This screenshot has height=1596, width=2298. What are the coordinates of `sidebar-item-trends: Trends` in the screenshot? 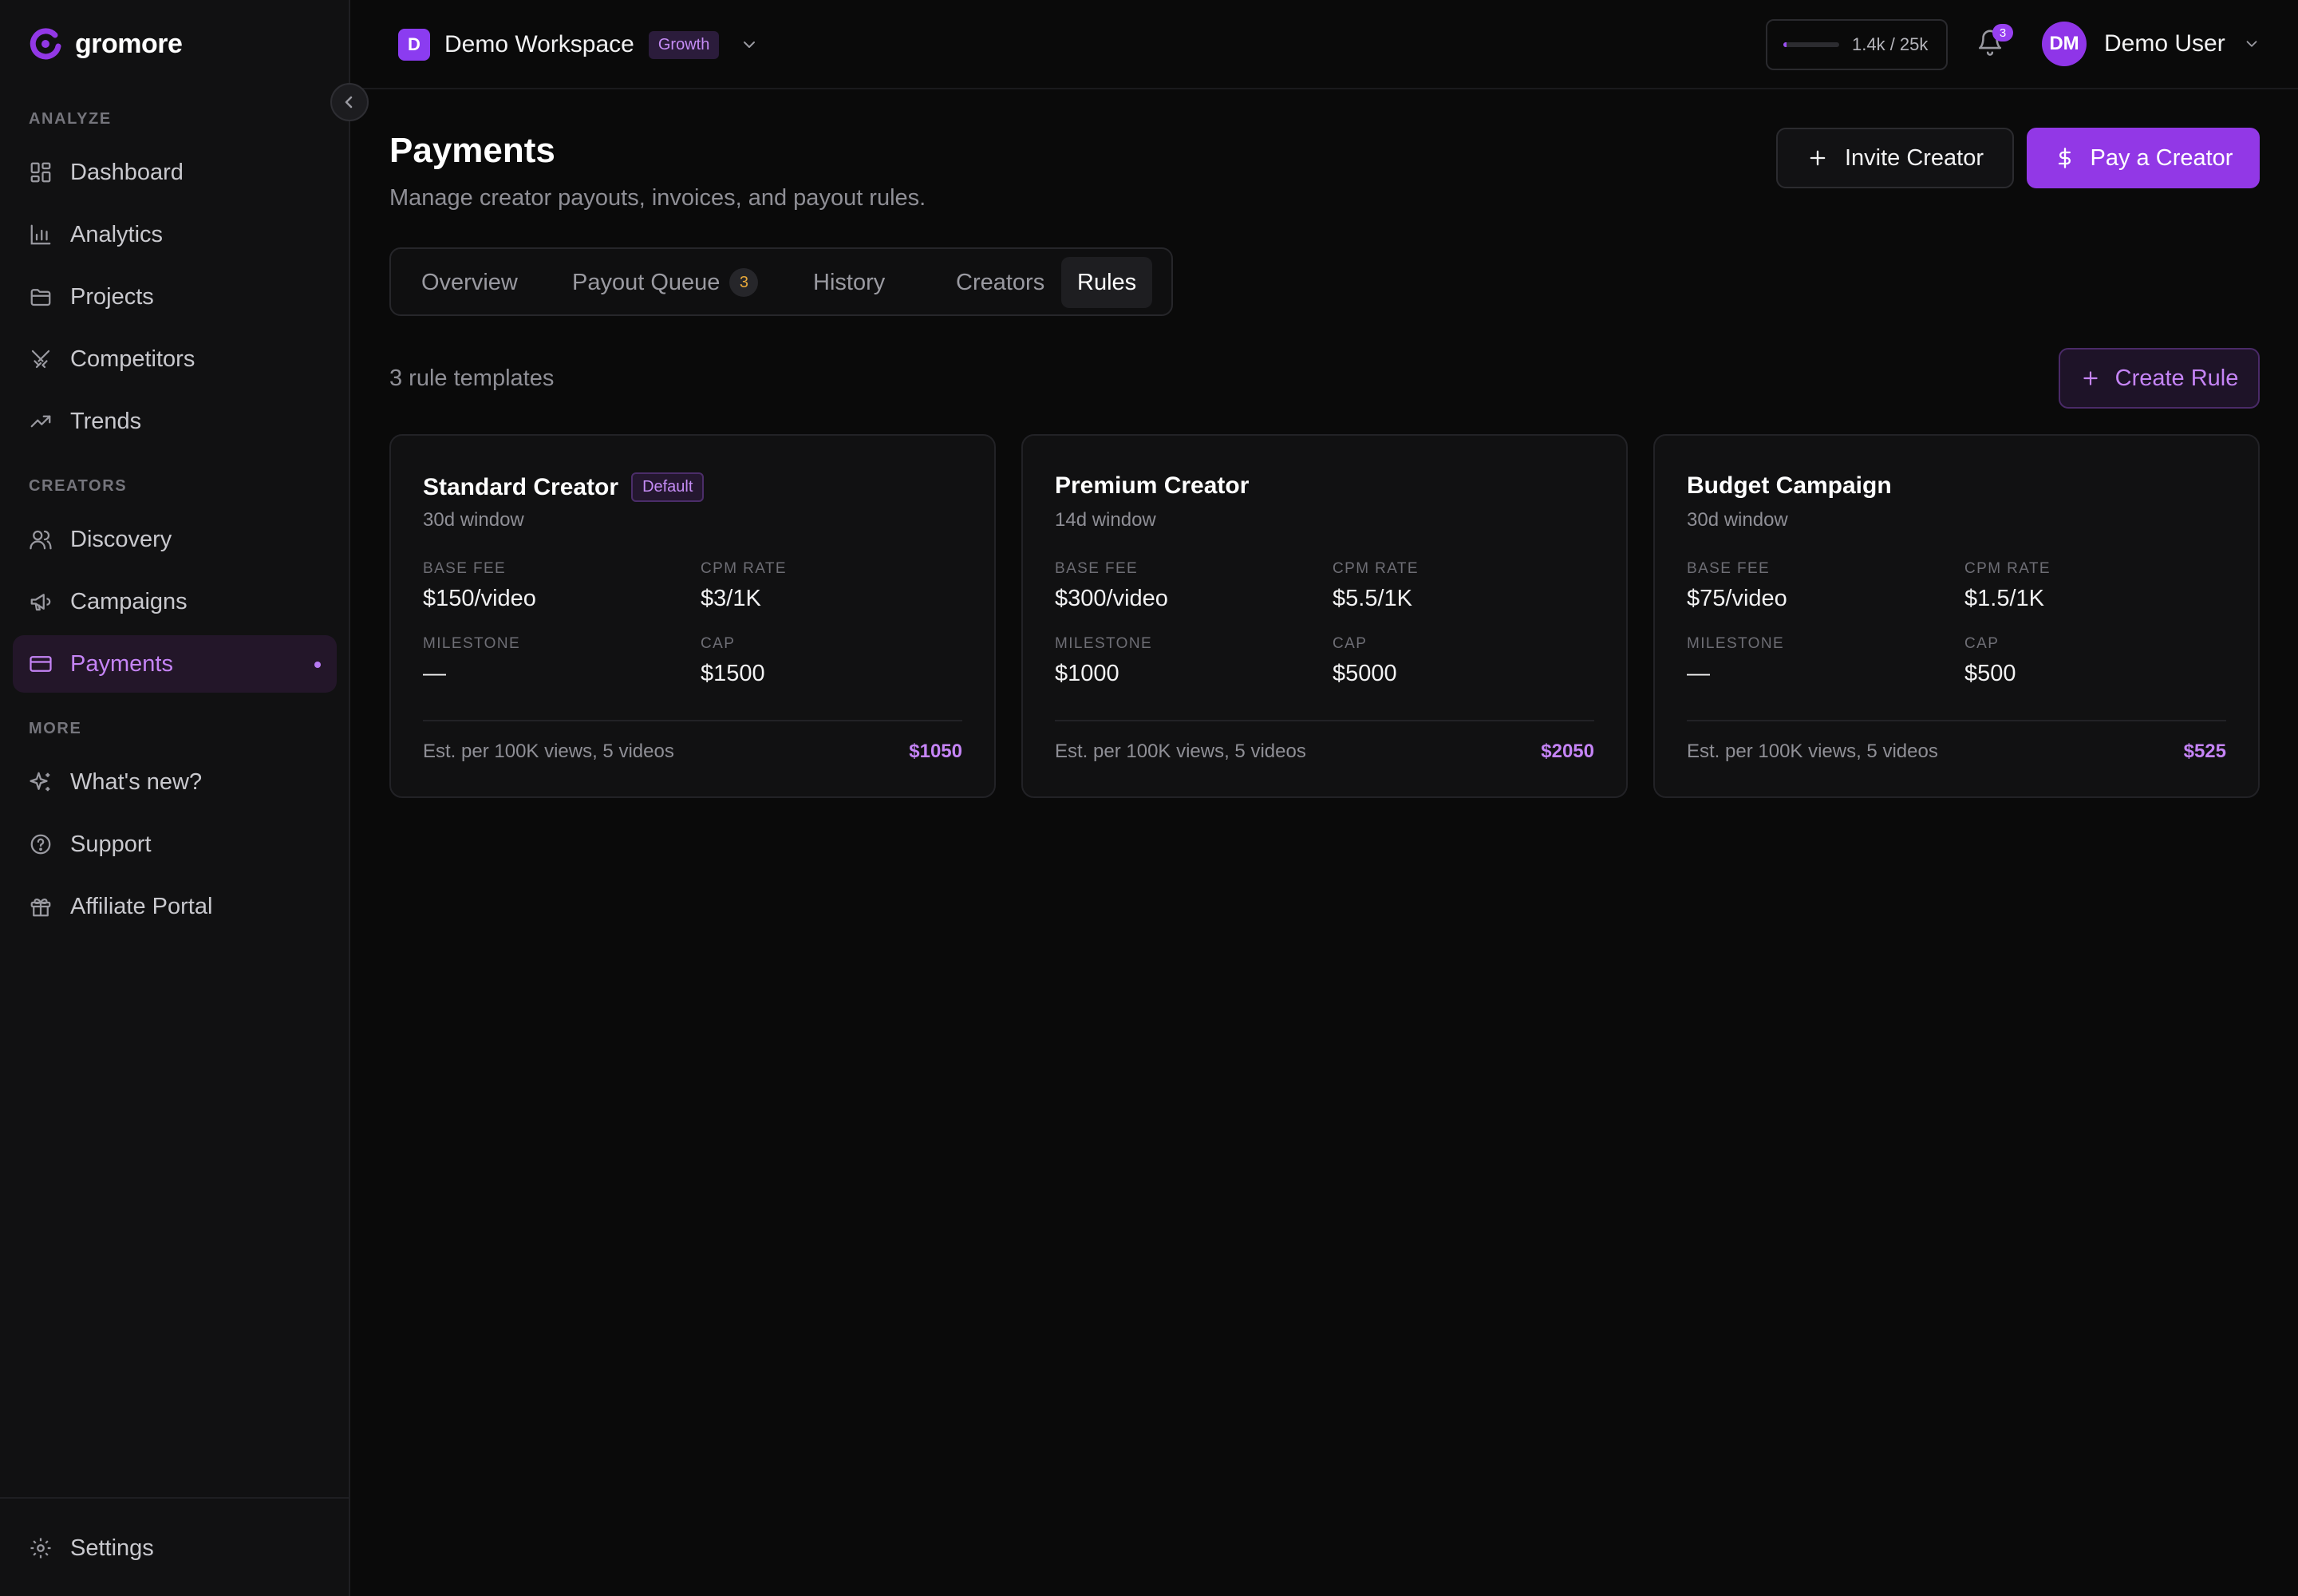 It's located at (175, 421).